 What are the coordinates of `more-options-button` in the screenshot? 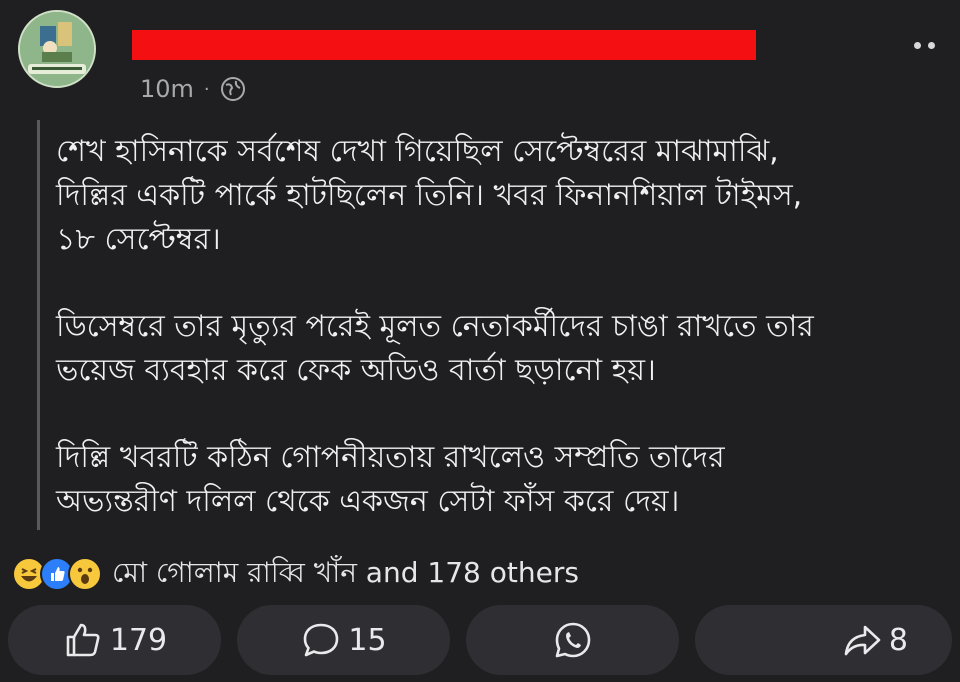 It's located at (929, 45).